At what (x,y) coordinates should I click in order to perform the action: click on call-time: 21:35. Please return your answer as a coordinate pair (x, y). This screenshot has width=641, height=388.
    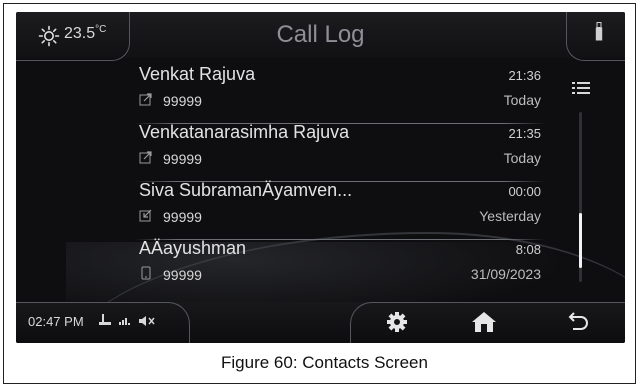
    Looking at the image, I should click on (524, 133).